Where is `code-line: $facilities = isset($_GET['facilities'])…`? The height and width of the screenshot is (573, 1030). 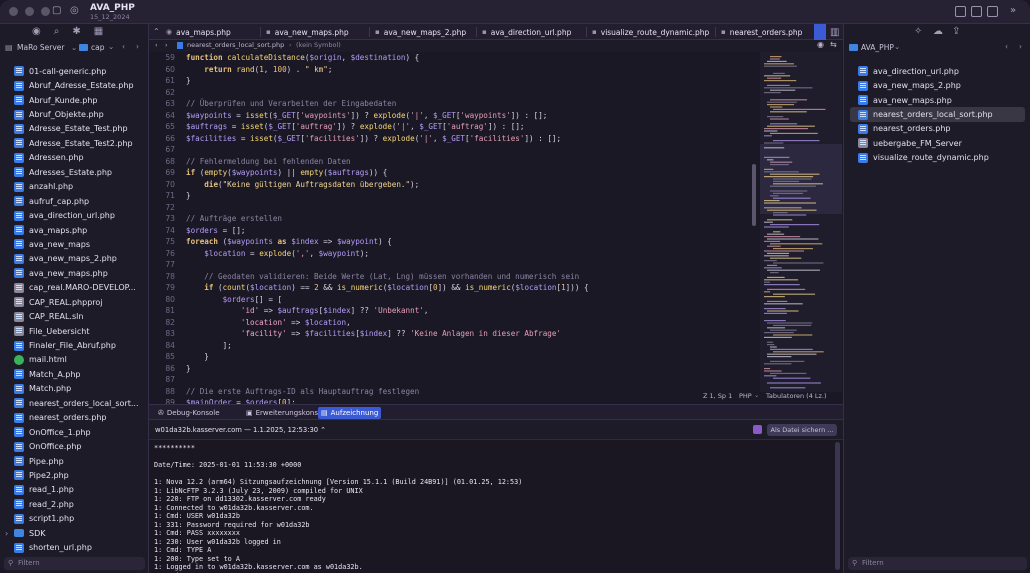 code-line: $facilities = isset($_GET['facilities'])… is located at coordinates (473, 139).